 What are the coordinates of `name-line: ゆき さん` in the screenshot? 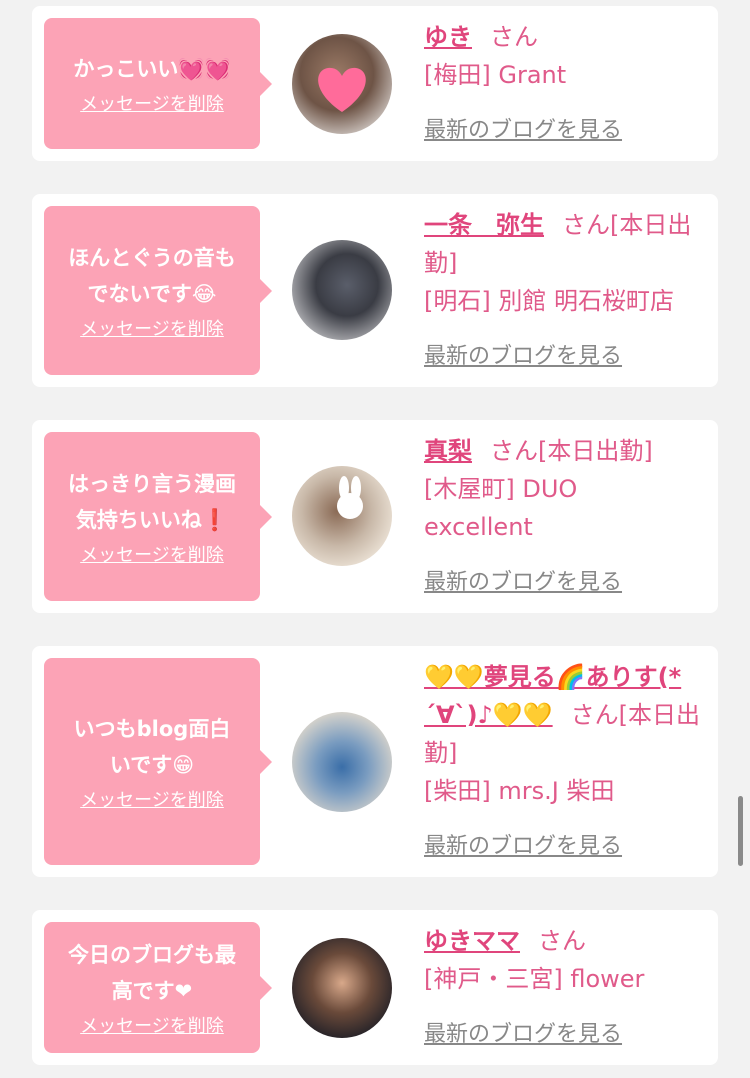 It's located at (566, 37).